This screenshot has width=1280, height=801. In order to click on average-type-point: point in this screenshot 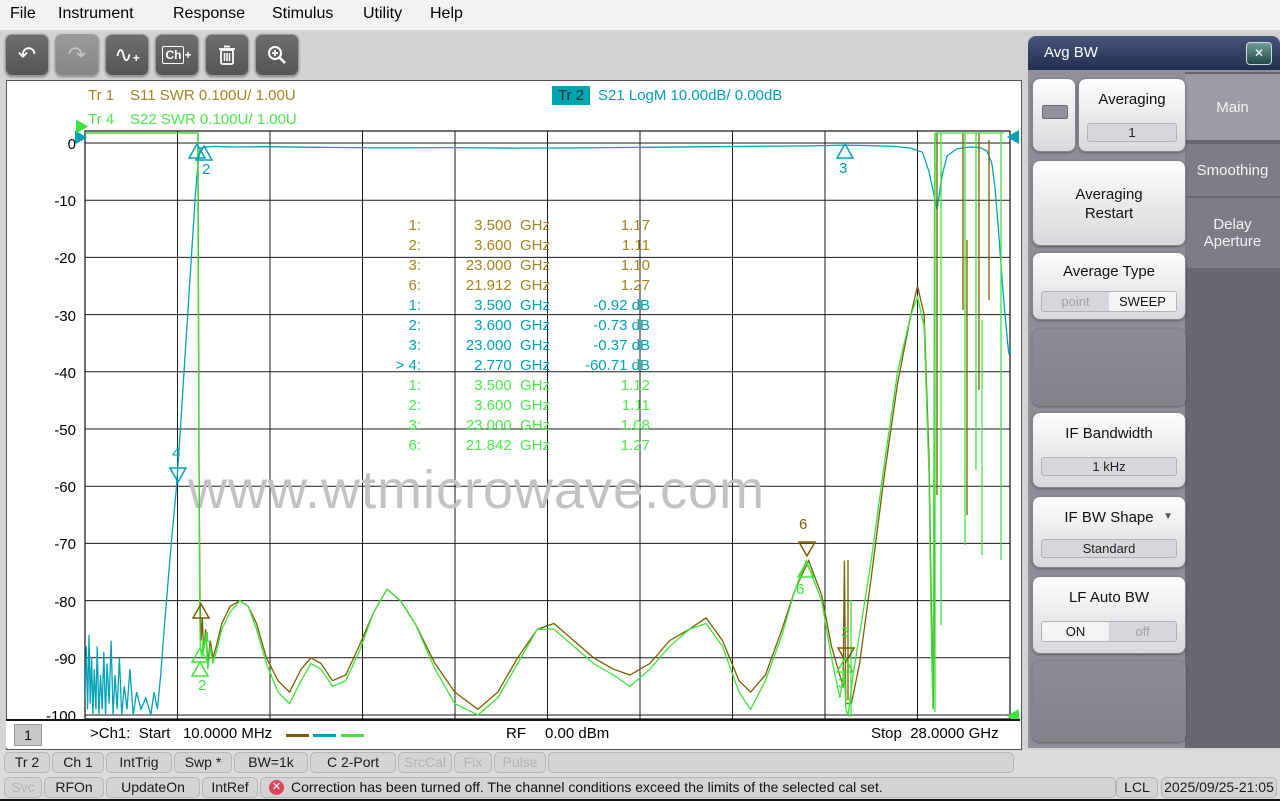, I will do `click(1075, 301)`.